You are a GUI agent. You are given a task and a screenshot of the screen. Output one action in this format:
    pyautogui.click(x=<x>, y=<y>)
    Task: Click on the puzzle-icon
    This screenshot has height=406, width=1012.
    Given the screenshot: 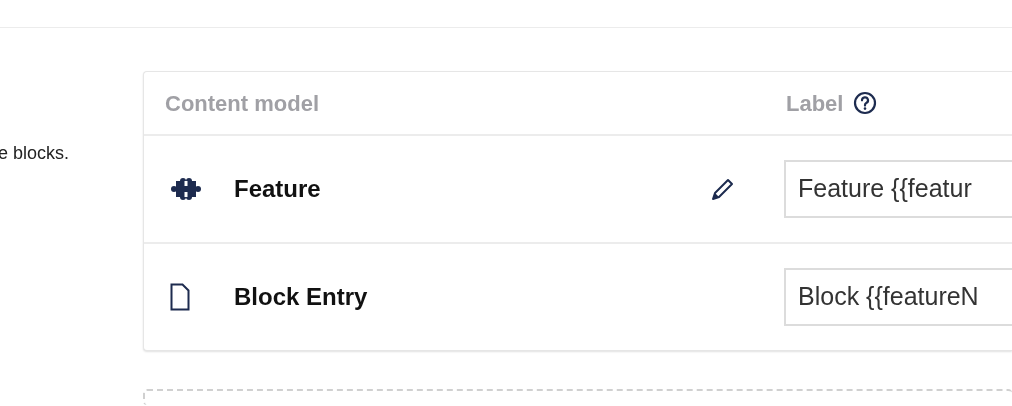 What is the action you would take?
    pyautogui.click(x=186, y=189)
    